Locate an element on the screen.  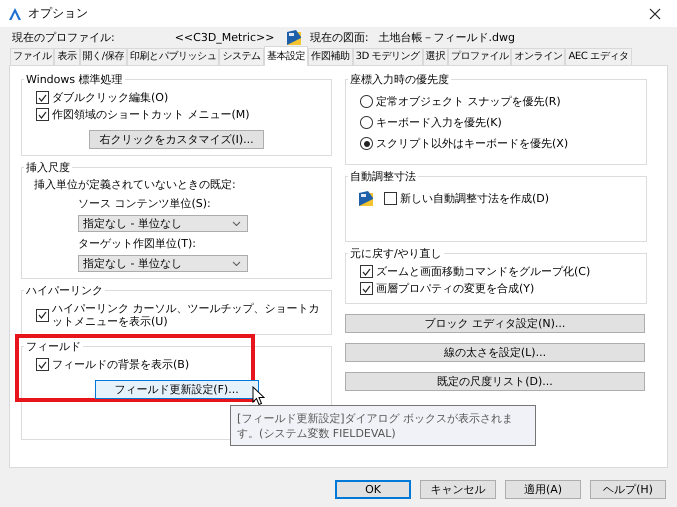
group-title: フィールド is located at coordinates (53, 346).